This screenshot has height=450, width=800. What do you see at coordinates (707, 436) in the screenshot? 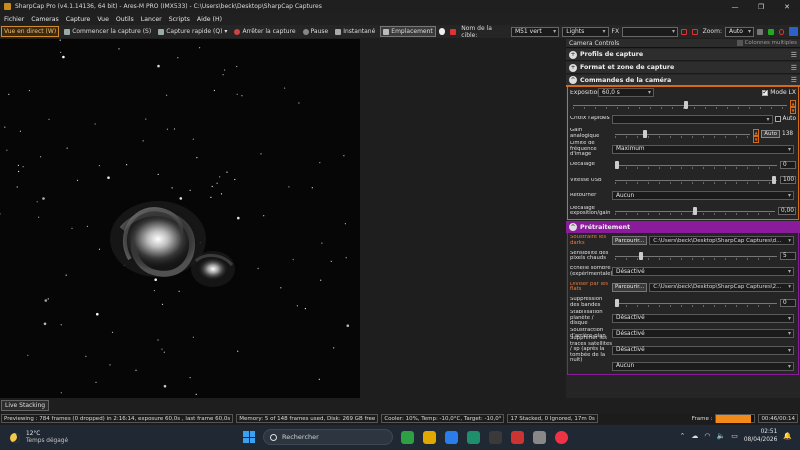
I see `wifi-icon: ◠` at bounding box center [707, 436].